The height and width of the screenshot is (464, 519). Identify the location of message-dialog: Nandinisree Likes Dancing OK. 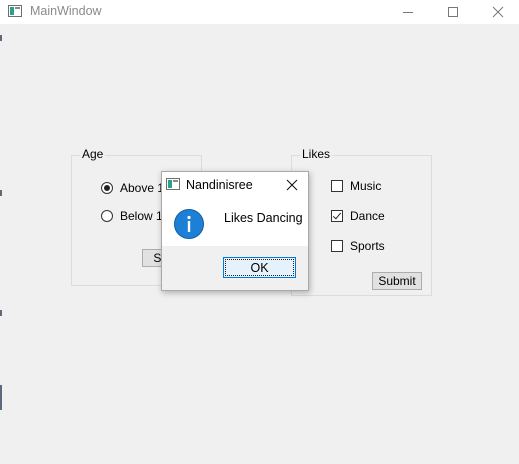
(235, 231).